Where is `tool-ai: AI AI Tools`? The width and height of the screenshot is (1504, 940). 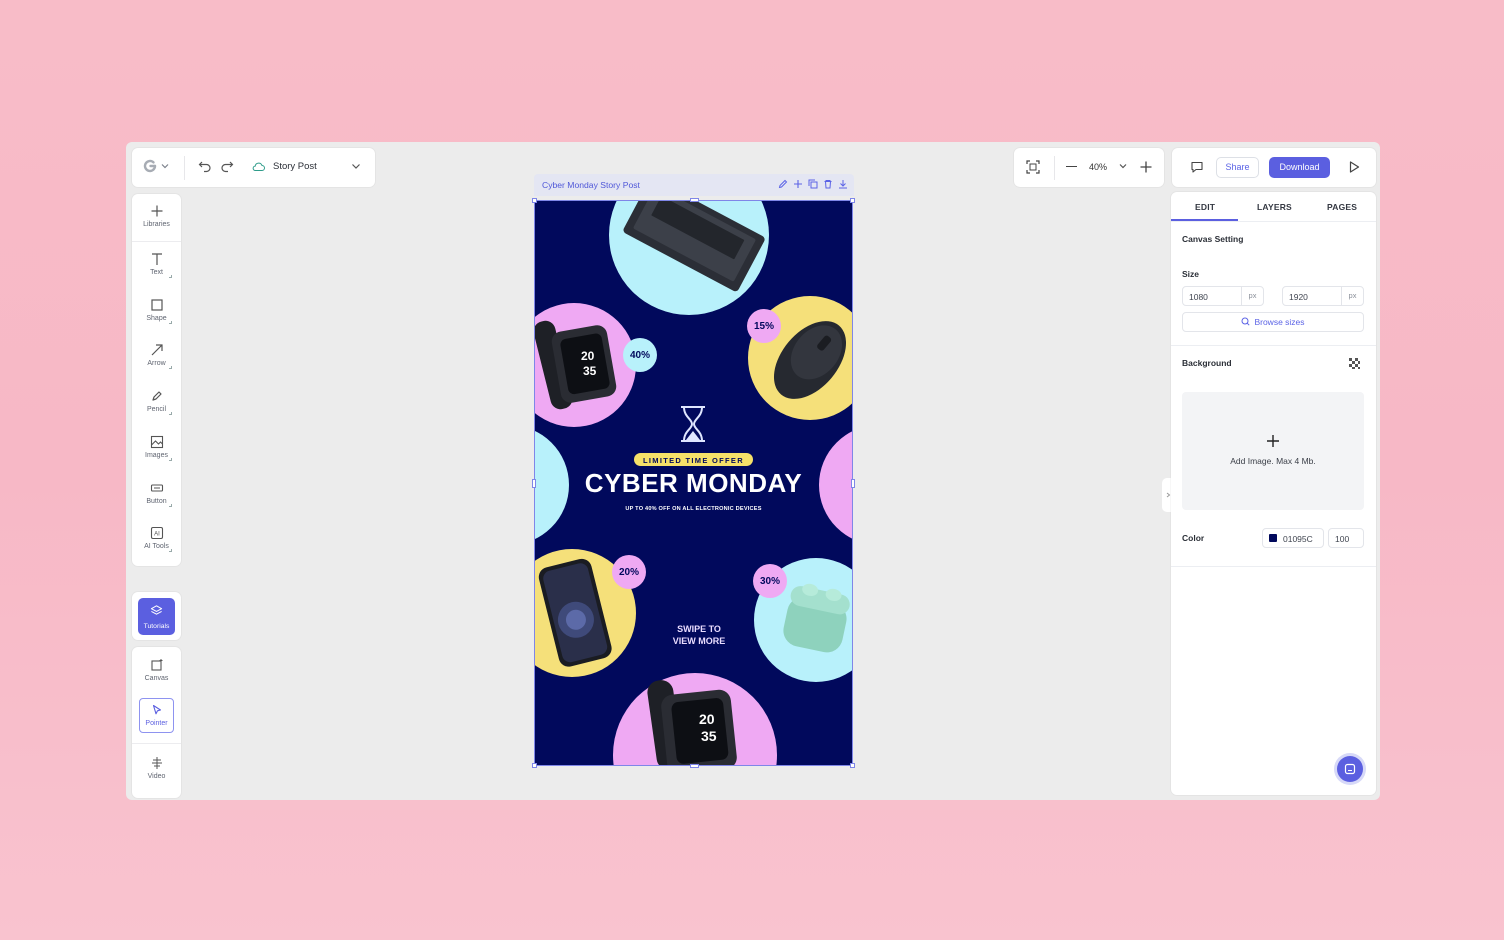 tool-ai: AI AI Tools is located at coordinates (156, 539).